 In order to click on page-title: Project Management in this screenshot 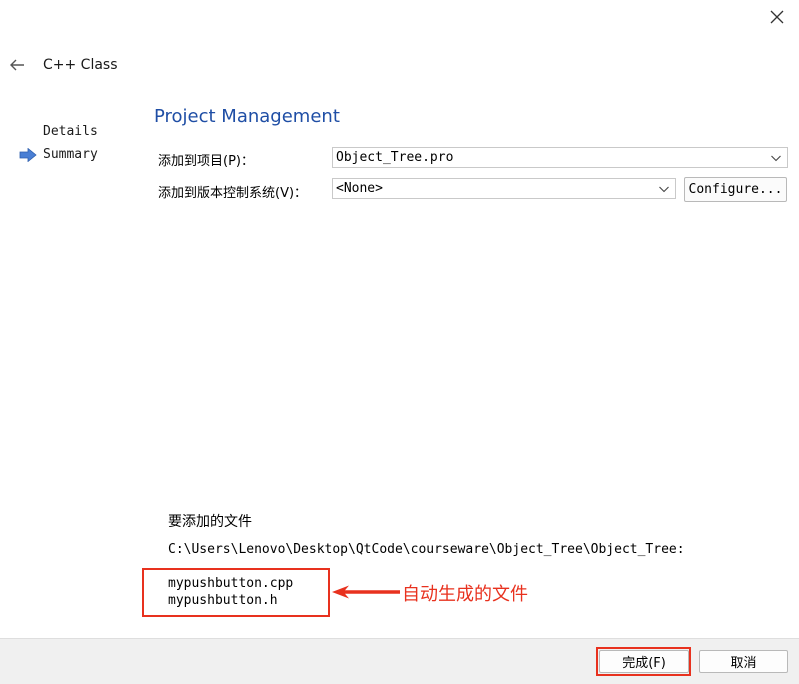, I will do `click(247, 116)`.